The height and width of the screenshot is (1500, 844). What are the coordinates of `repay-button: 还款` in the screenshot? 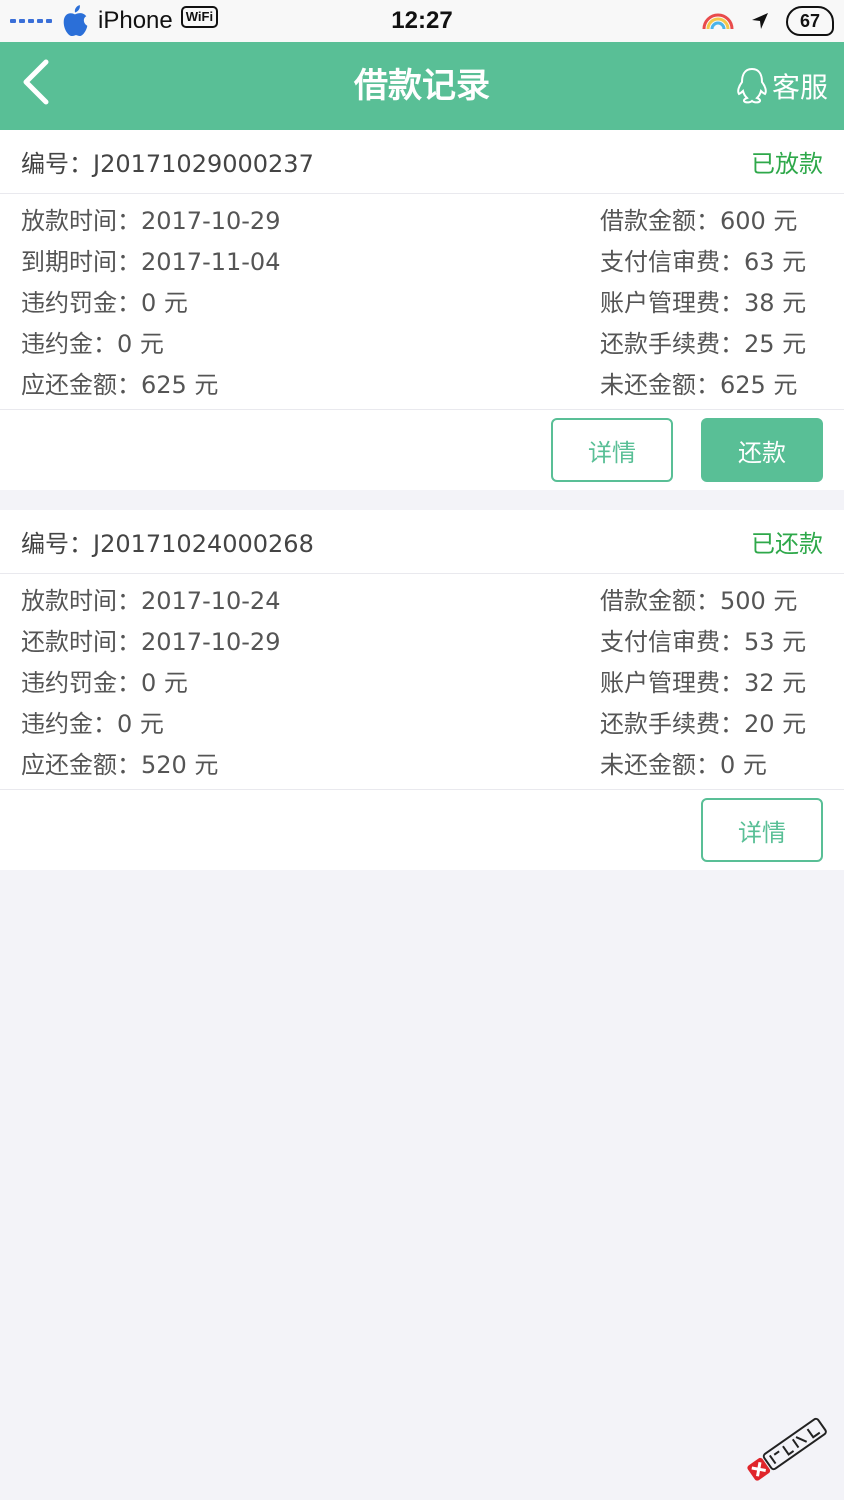 It's located at (762, 450).